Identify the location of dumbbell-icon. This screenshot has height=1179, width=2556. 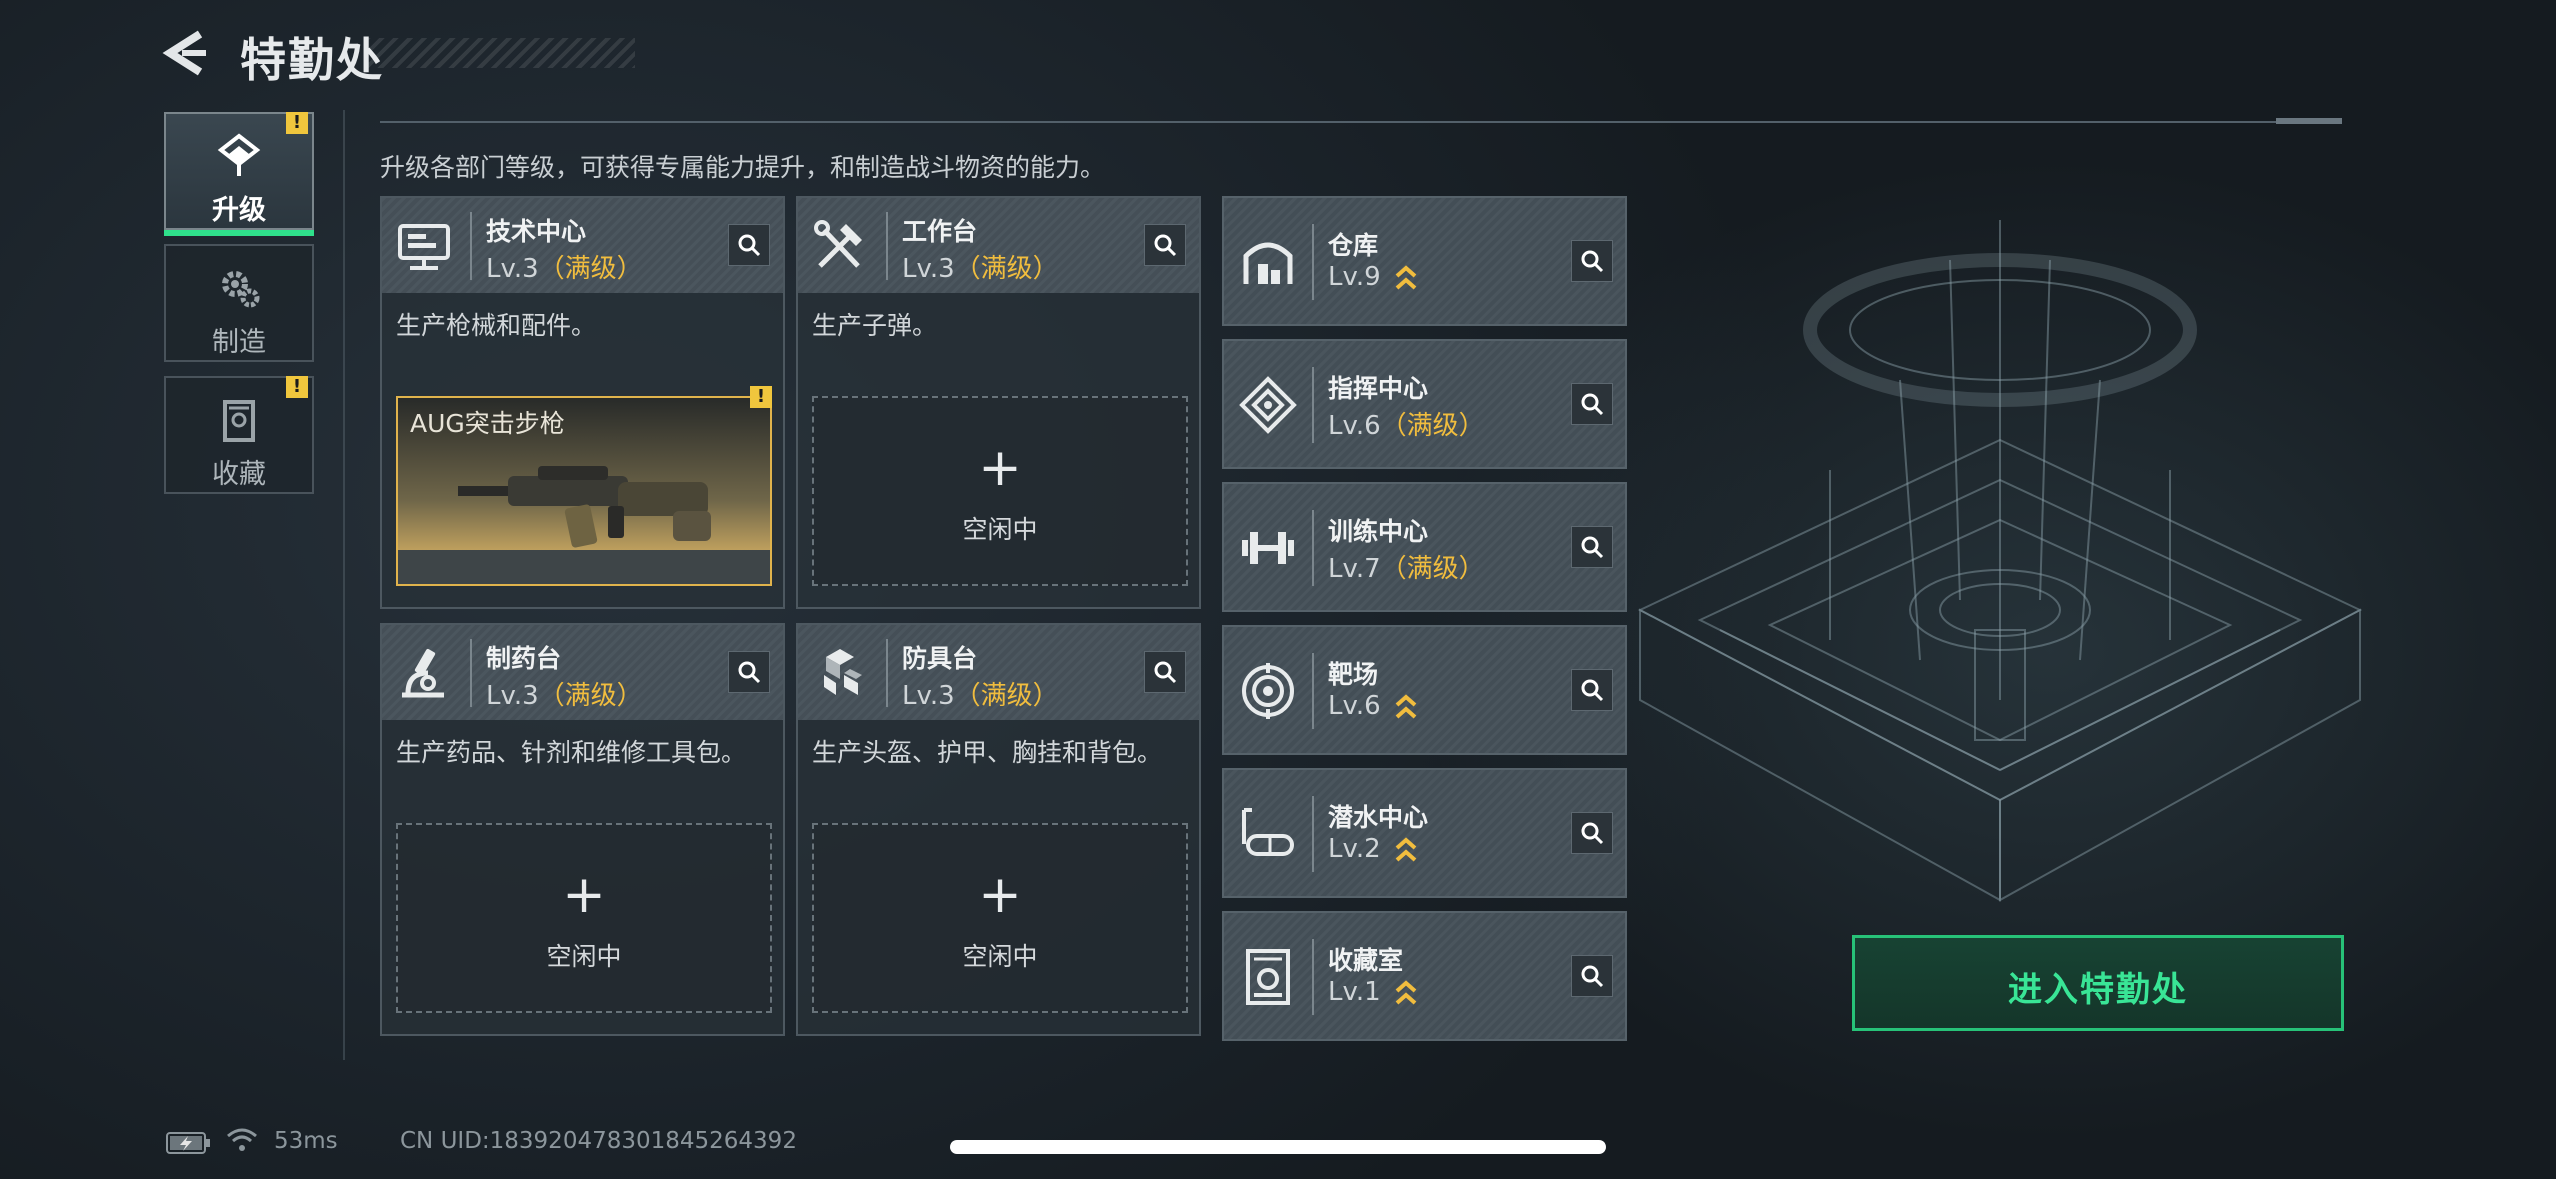
(1268, 548).